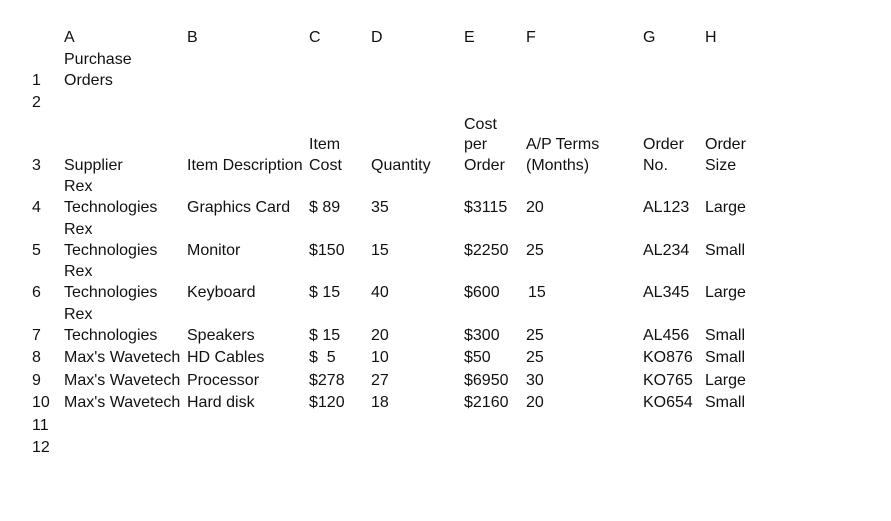  Describe the element at coordinates (325, 165) in the screenshot. I see `header-item-cost-line-2: Cost` at that location.